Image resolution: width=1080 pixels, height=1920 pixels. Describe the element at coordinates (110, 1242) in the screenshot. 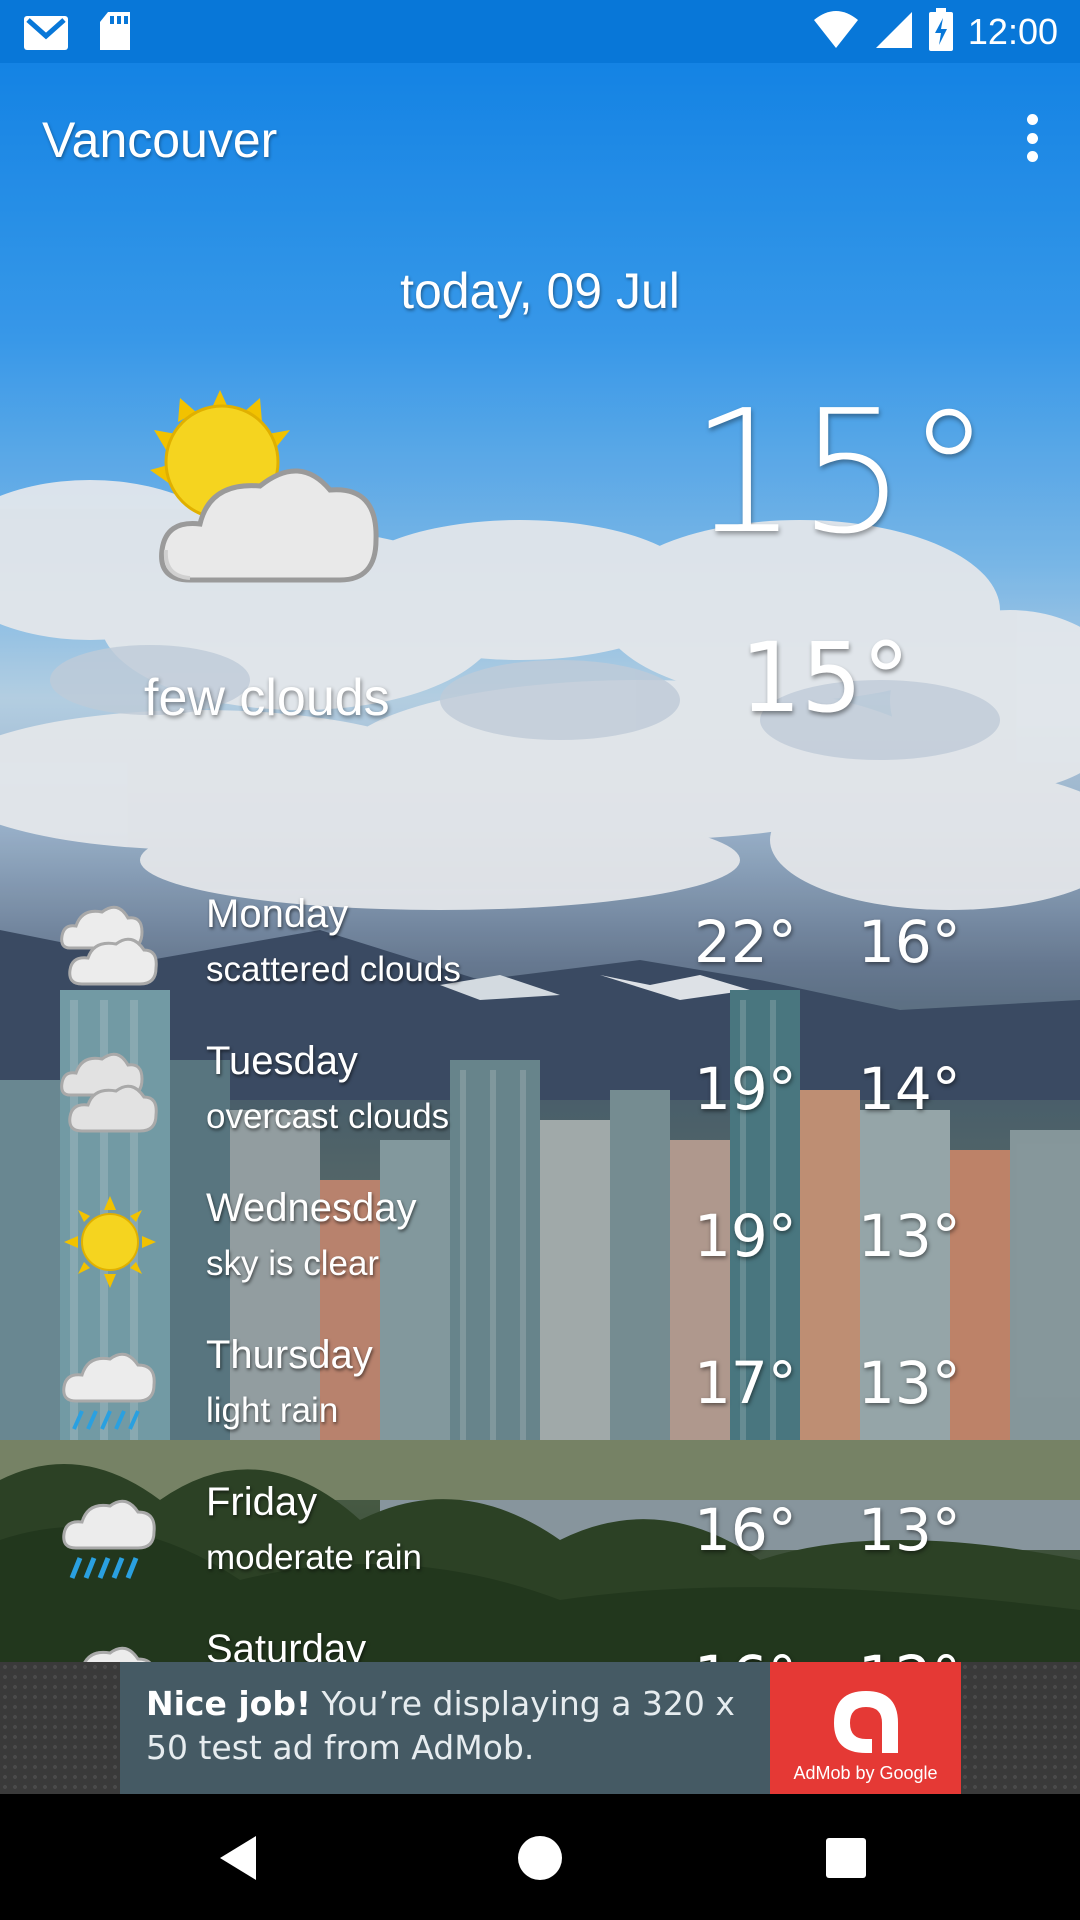

I see `clear-sky-icon` at that location.